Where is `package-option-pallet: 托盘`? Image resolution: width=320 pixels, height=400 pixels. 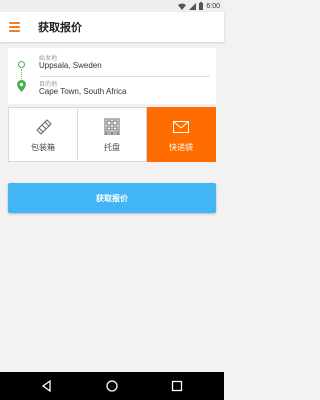 package-option-pallet: 托盘 is located at coordinates (112, 134).